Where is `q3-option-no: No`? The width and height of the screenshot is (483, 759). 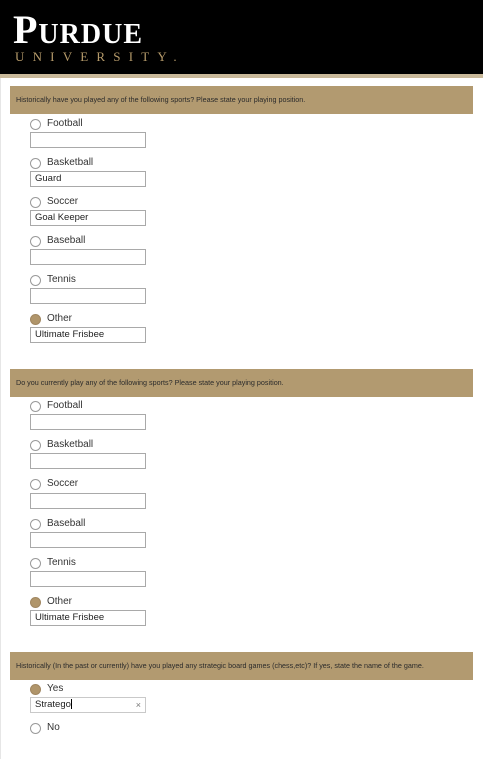 q3-option-no: No is located at coordinates (45, 728).